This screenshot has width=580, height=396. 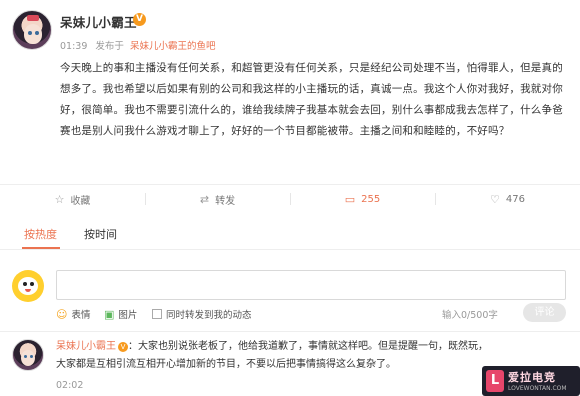 I want to click on comment-count: 255, so click(x=371, y=199).